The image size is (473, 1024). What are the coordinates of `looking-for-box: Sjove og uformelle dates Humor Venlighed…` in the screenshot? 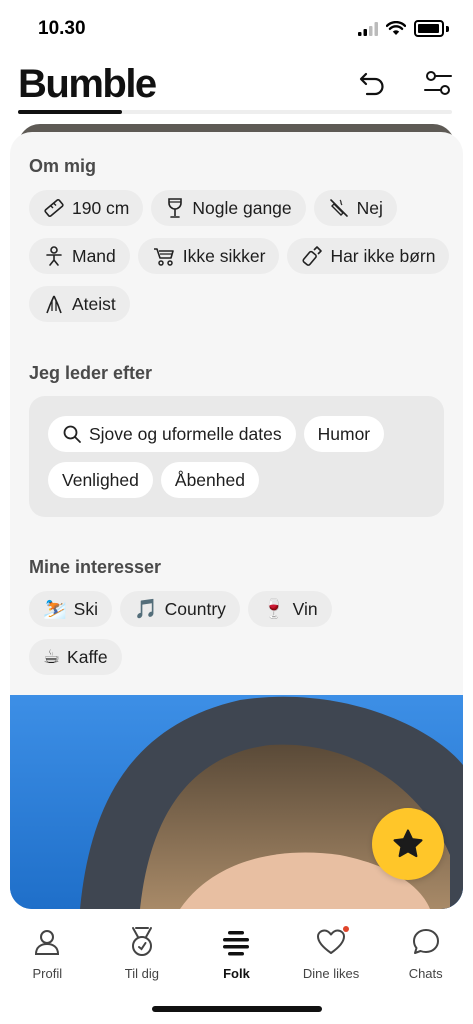 It's located at (236, 456).